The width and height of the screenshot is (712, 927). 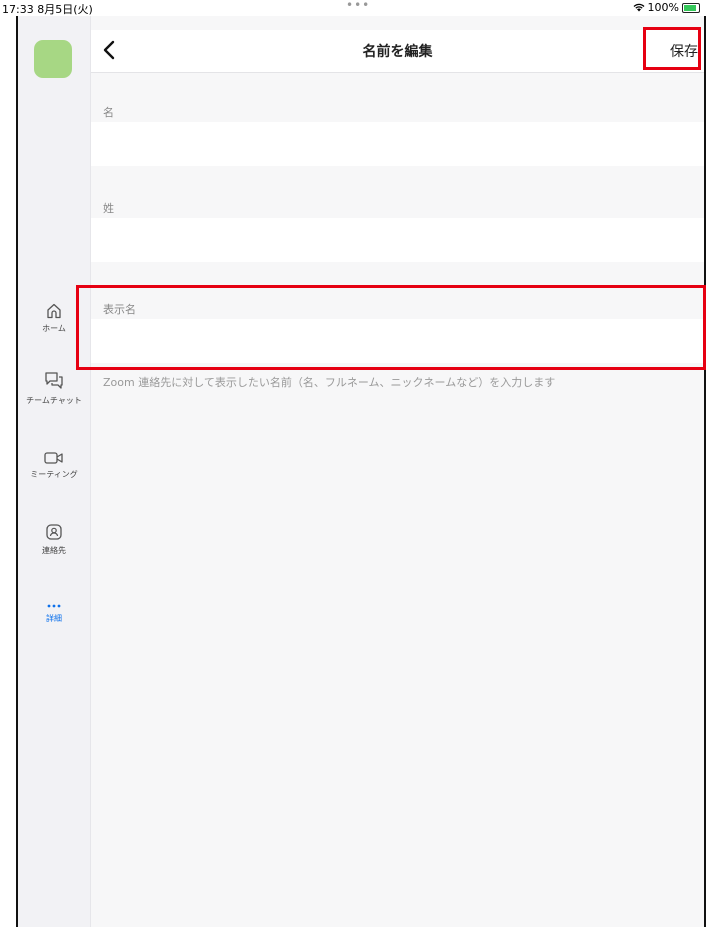 I want to click on more-icon, so click(x=54, y=606).